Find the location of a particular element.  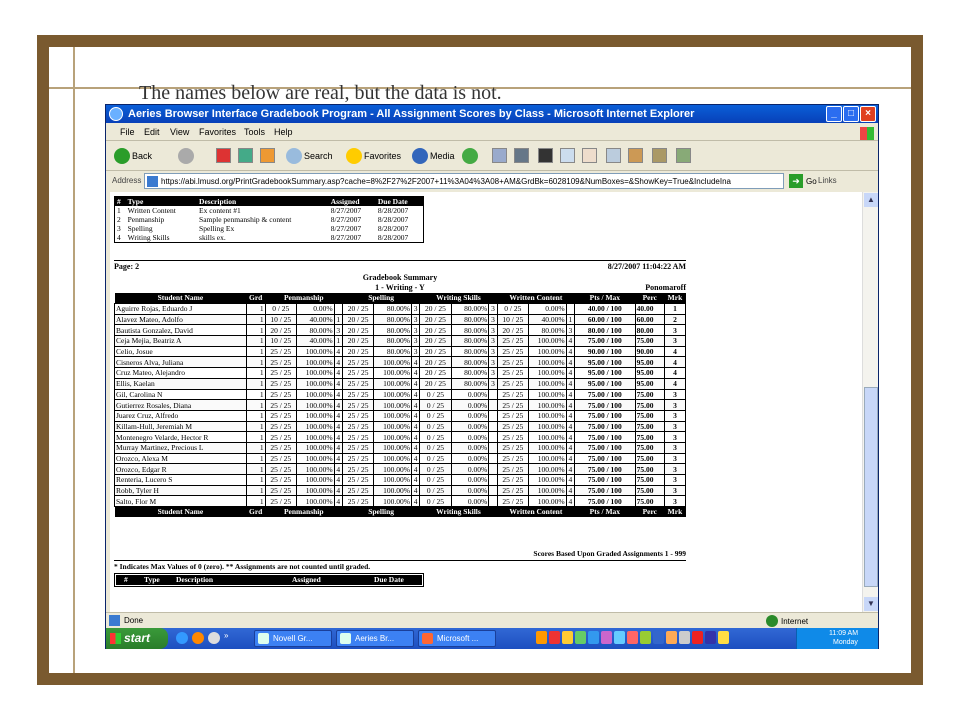

menu-help: Help is located at coordinates (283, 132).